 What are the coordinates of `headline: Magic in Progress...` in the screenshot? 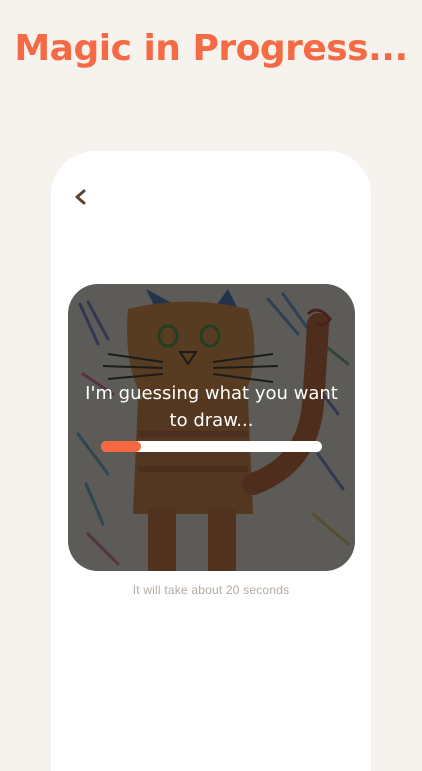 It's located at (211, 48).